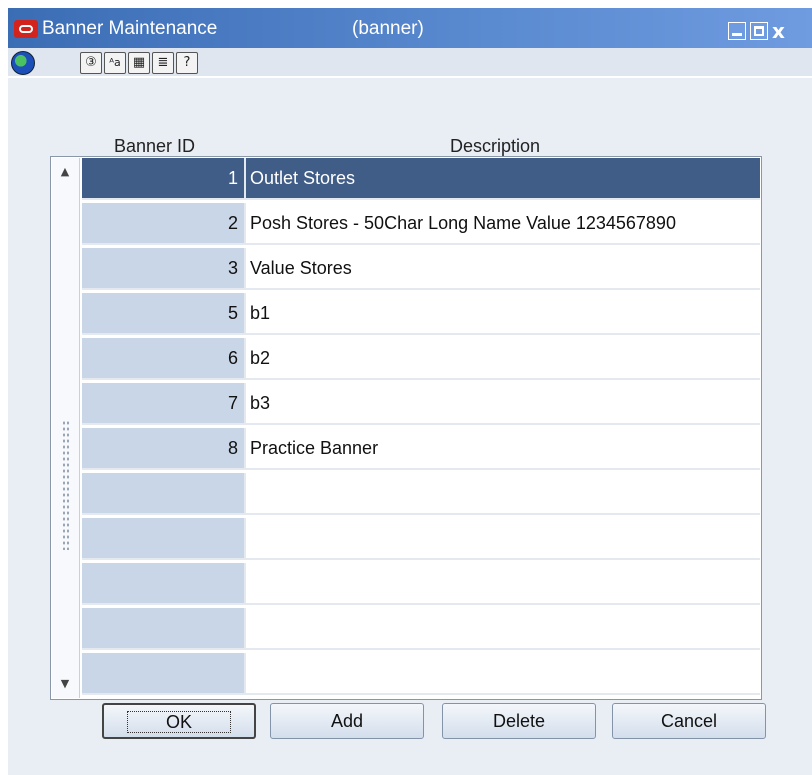  What do you see at coordinates (495, 146) in the screenshot?
I see `column-header-description: Description` at bounding box center [495, 146].